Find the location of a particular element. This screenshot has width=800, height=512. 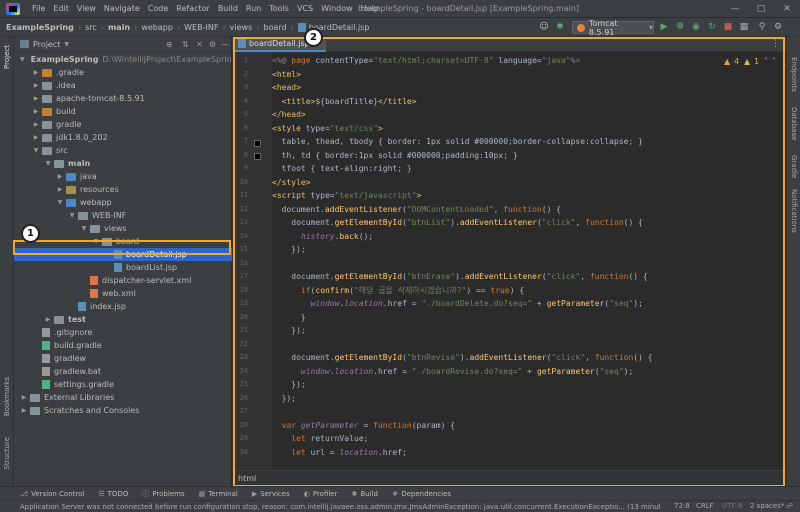

menu-build: Build is located at coordinates (228, 8).